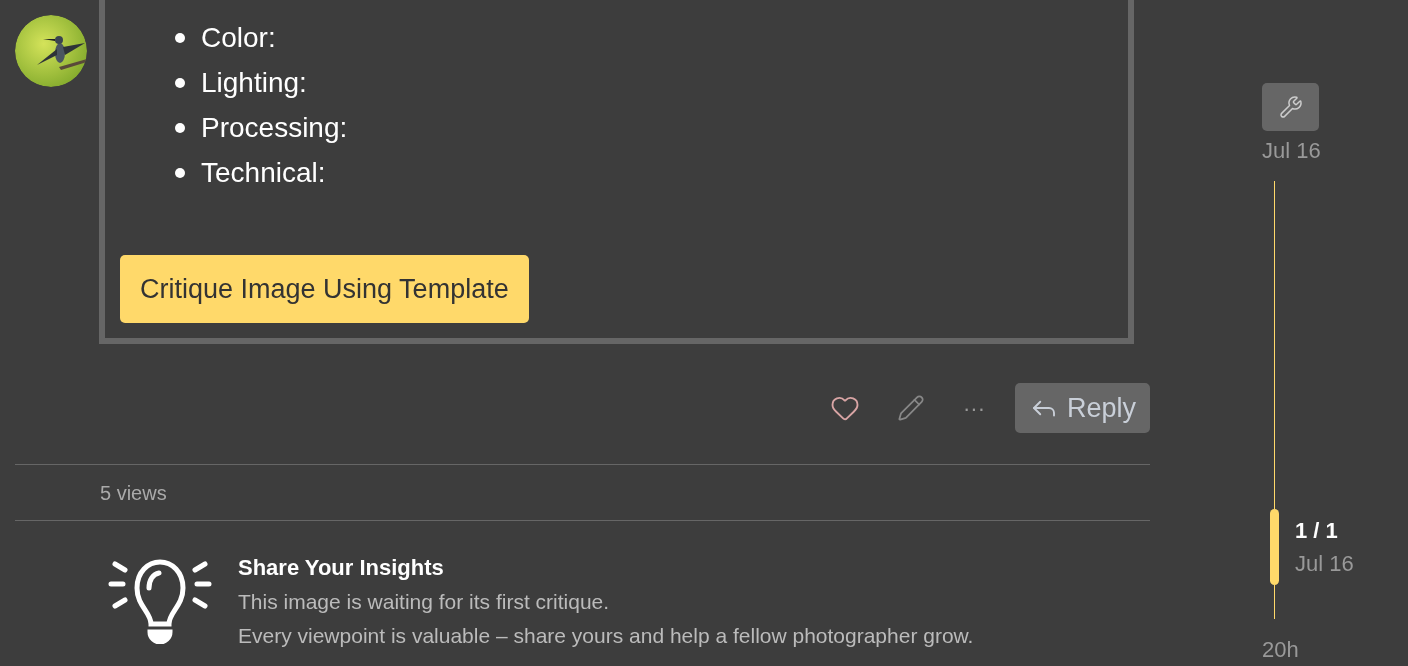  I want to click on reply-button: Reply, so click(1082, 408).